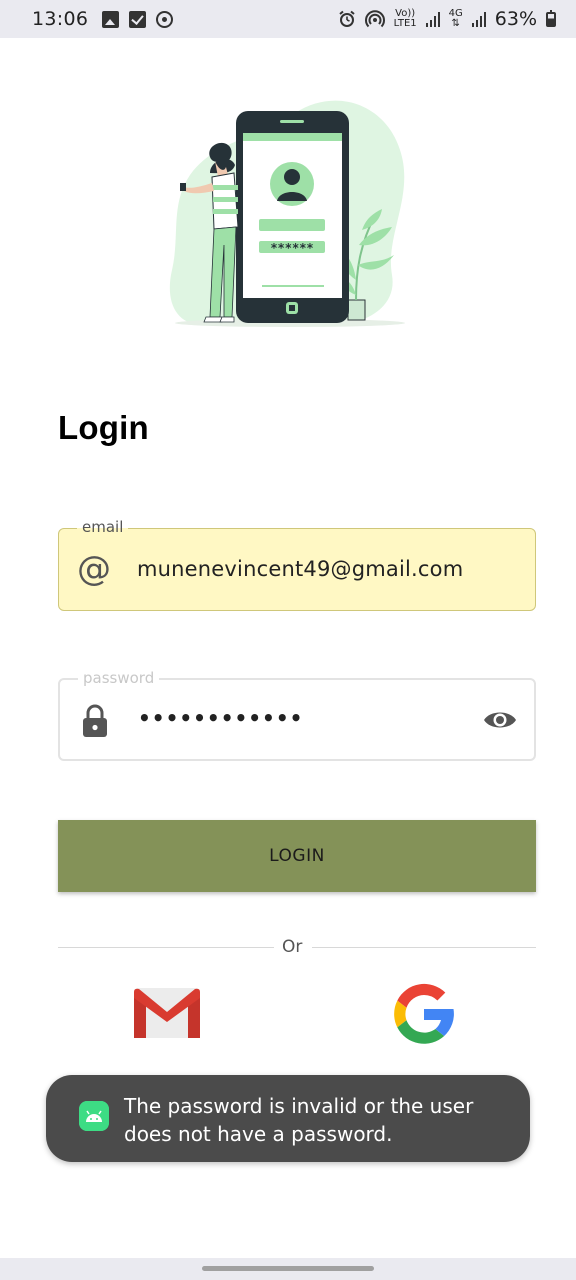 The height and width of the screenshot is (1280, 576). I want to click on at-sign-icon: @, so click(94, 569).